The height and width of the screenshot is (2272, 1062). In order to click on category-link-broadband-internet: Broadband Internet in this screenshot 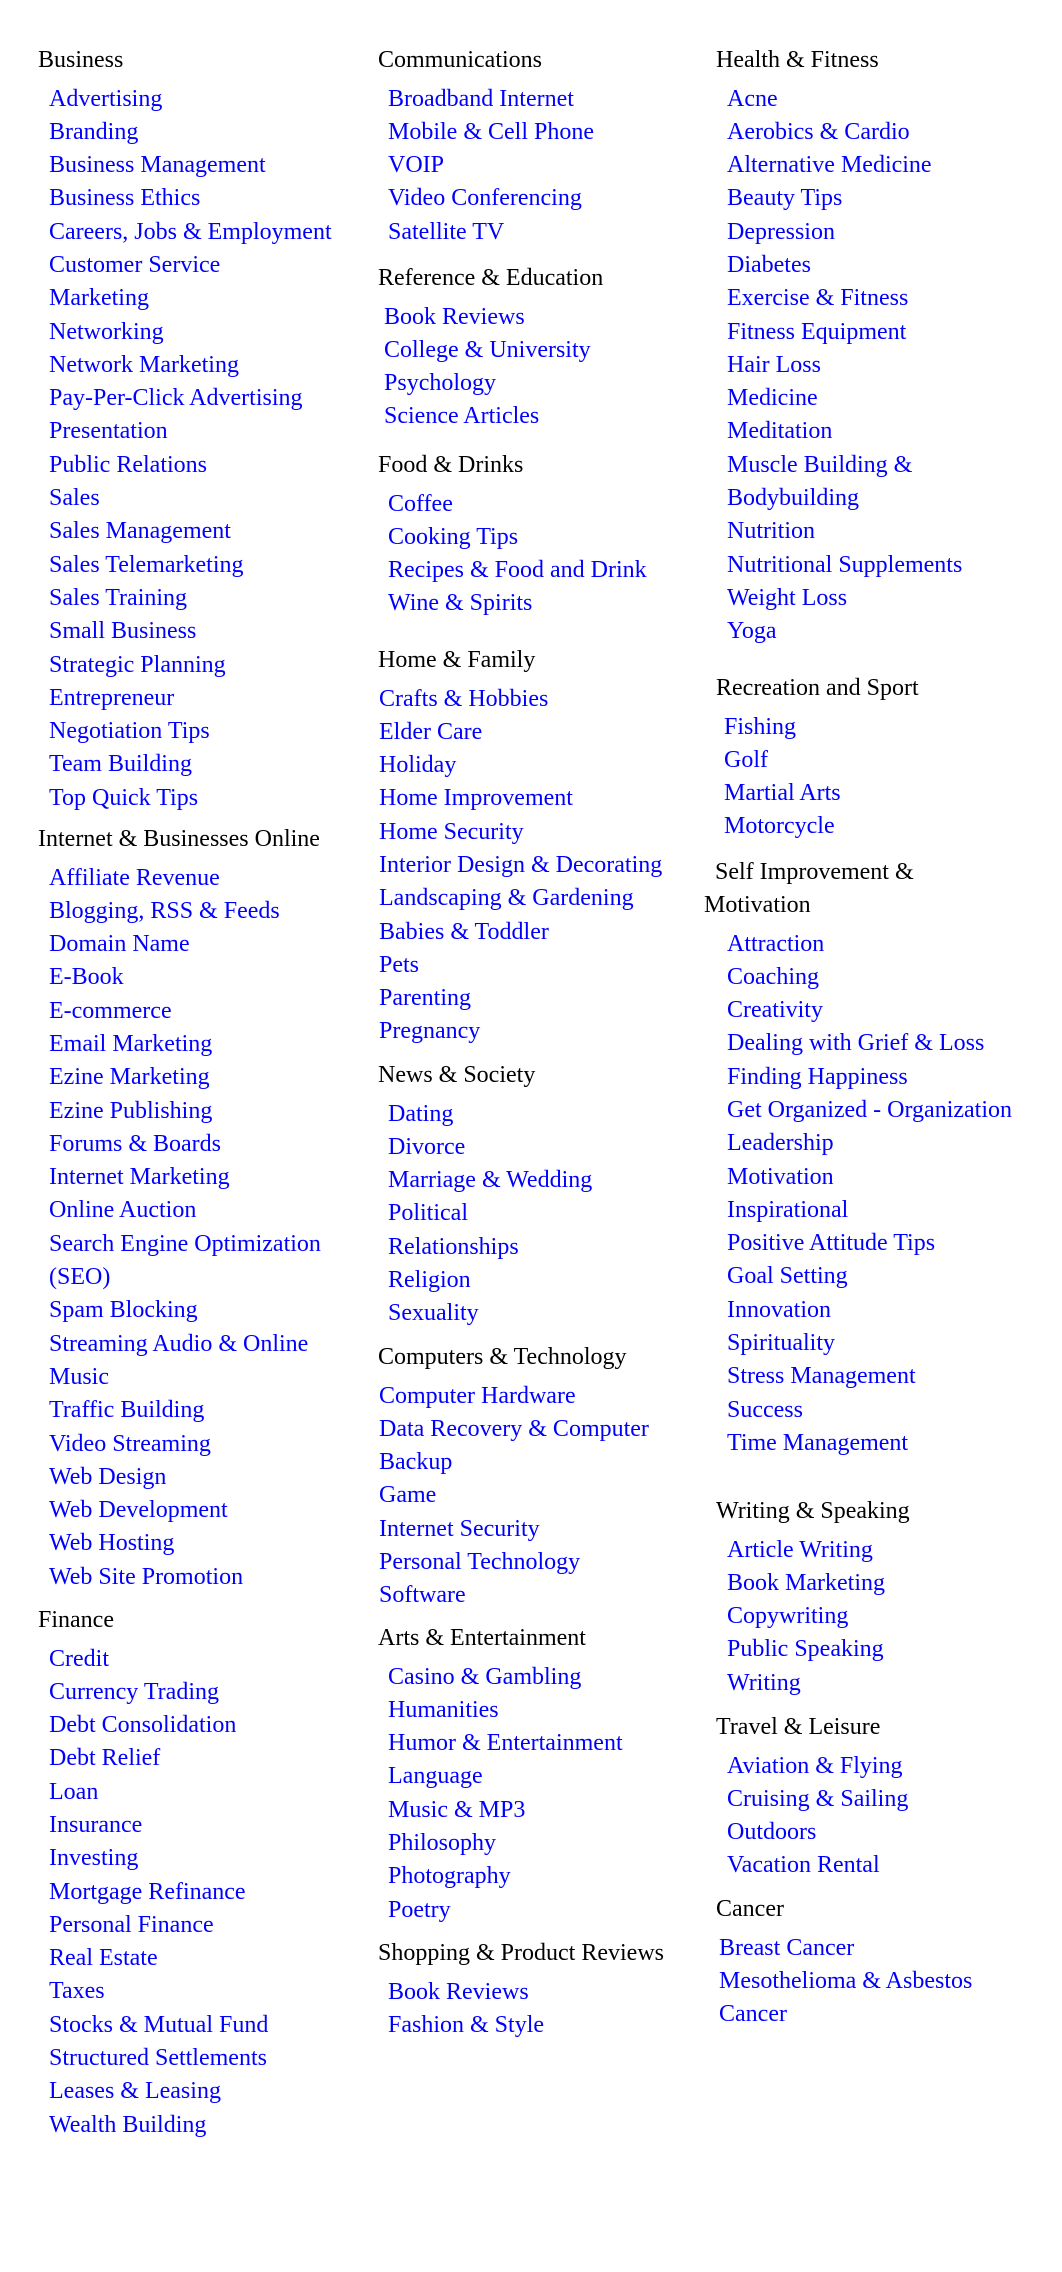, I will do `click(535, 99)`.